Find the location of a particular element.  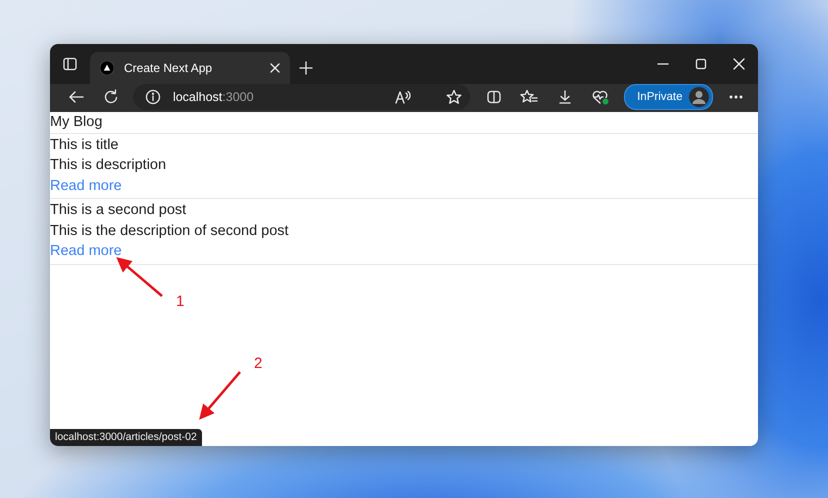

read-aloud-icon is located at coordinates (403, 97).